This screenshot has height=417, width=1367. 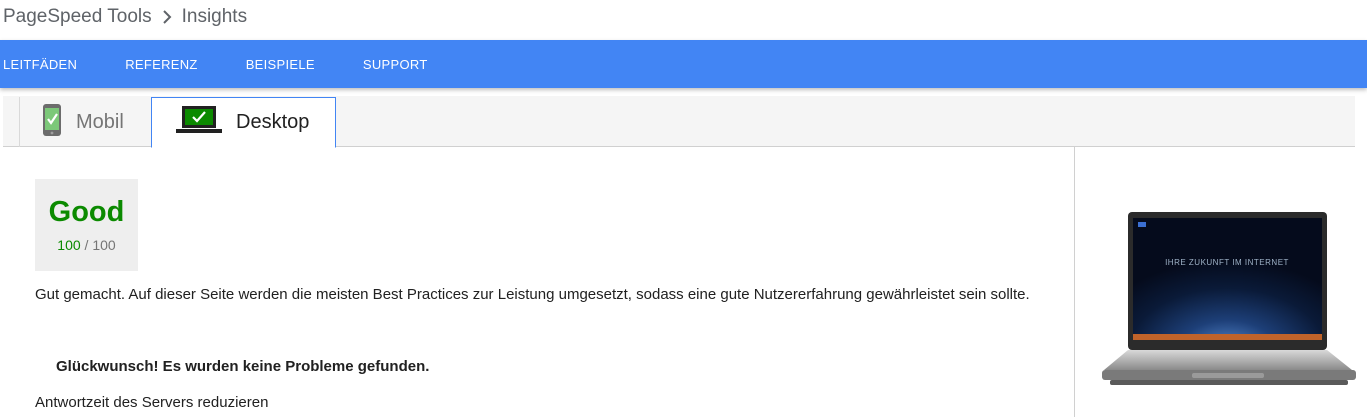 I want to click on score-value: 100 / 100, so click(x=86, y=245).